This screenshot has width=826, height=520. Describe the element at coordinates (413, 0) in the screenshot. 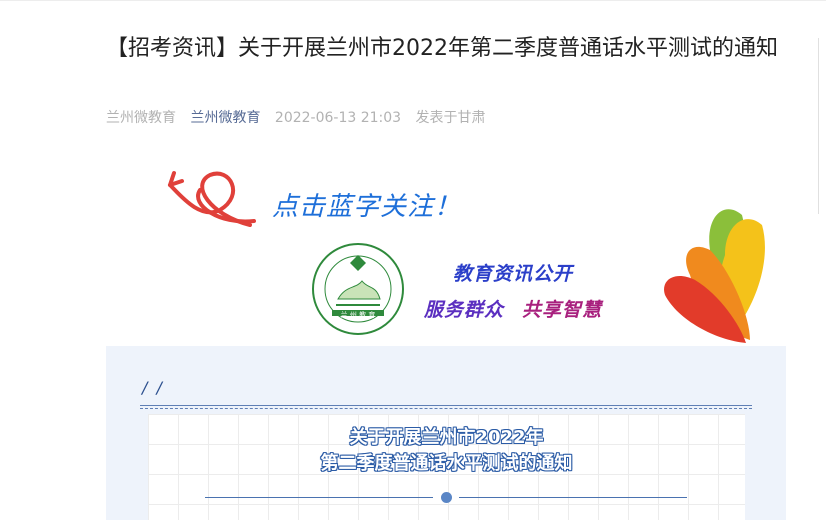

I see `top-border` at that location.